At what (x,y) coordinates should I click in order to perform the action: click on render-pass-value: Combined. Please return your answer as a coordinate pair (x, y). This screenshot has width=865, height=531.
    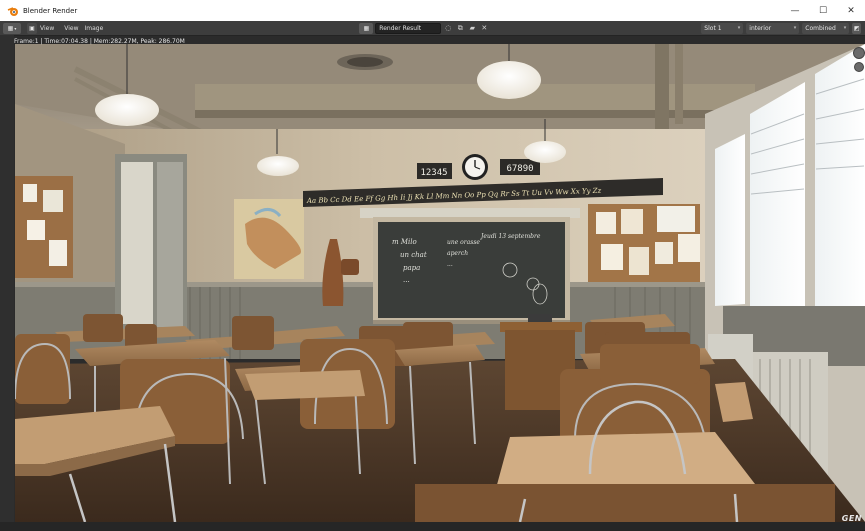
    Looking at the image, I should click on (820, 28).